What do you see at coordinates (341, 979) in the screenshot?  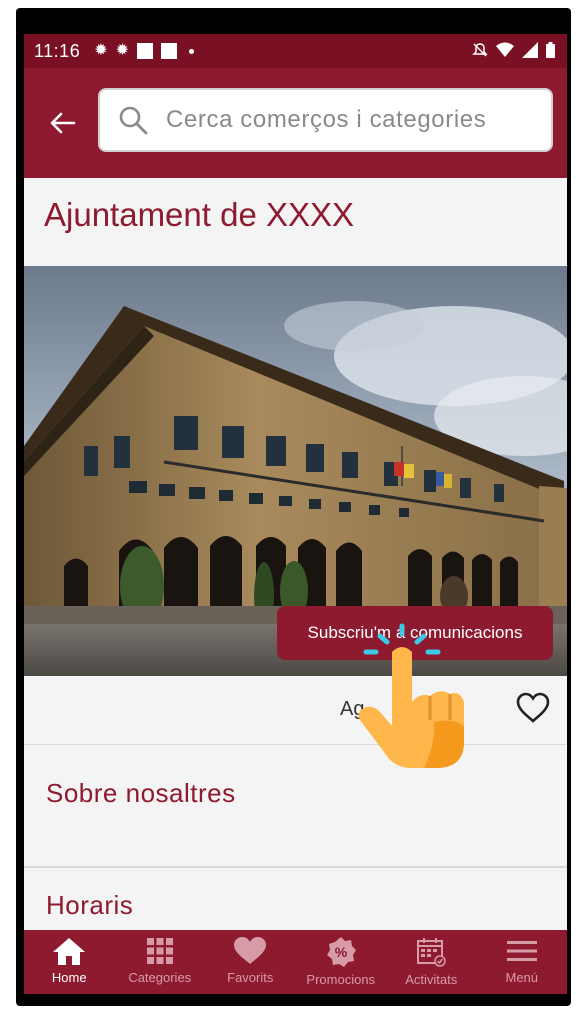 I see `nav-label: Promocions` at bounding box center [341, 979].